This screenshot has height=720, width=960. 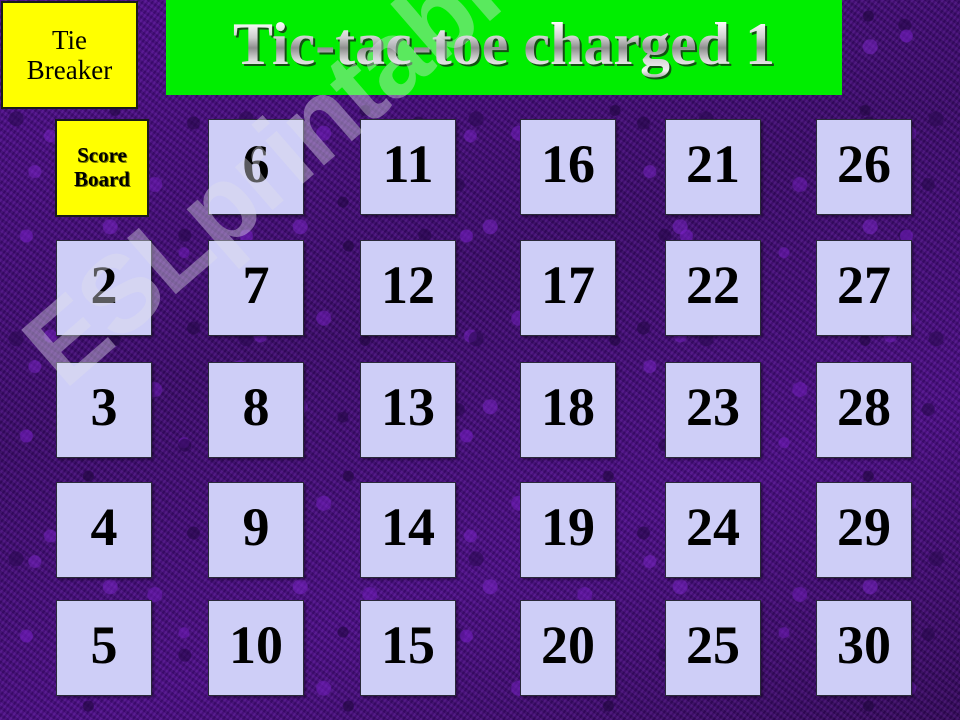 What do you see at coordinates (102, 155) in the screenshot?
I see `score-board-label-line1: Score` at bounding box center [102, 155].